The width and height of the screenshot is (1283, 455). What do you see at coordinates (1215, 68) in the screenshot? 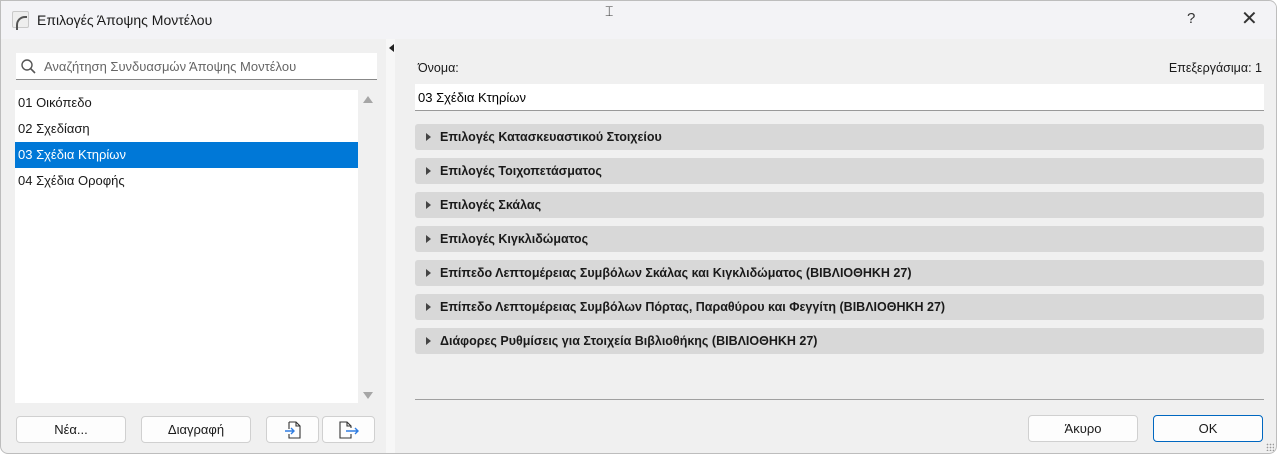
I see `editable-count: Επεξεργάσιμα: 1` at bounding box center [1215, 68].